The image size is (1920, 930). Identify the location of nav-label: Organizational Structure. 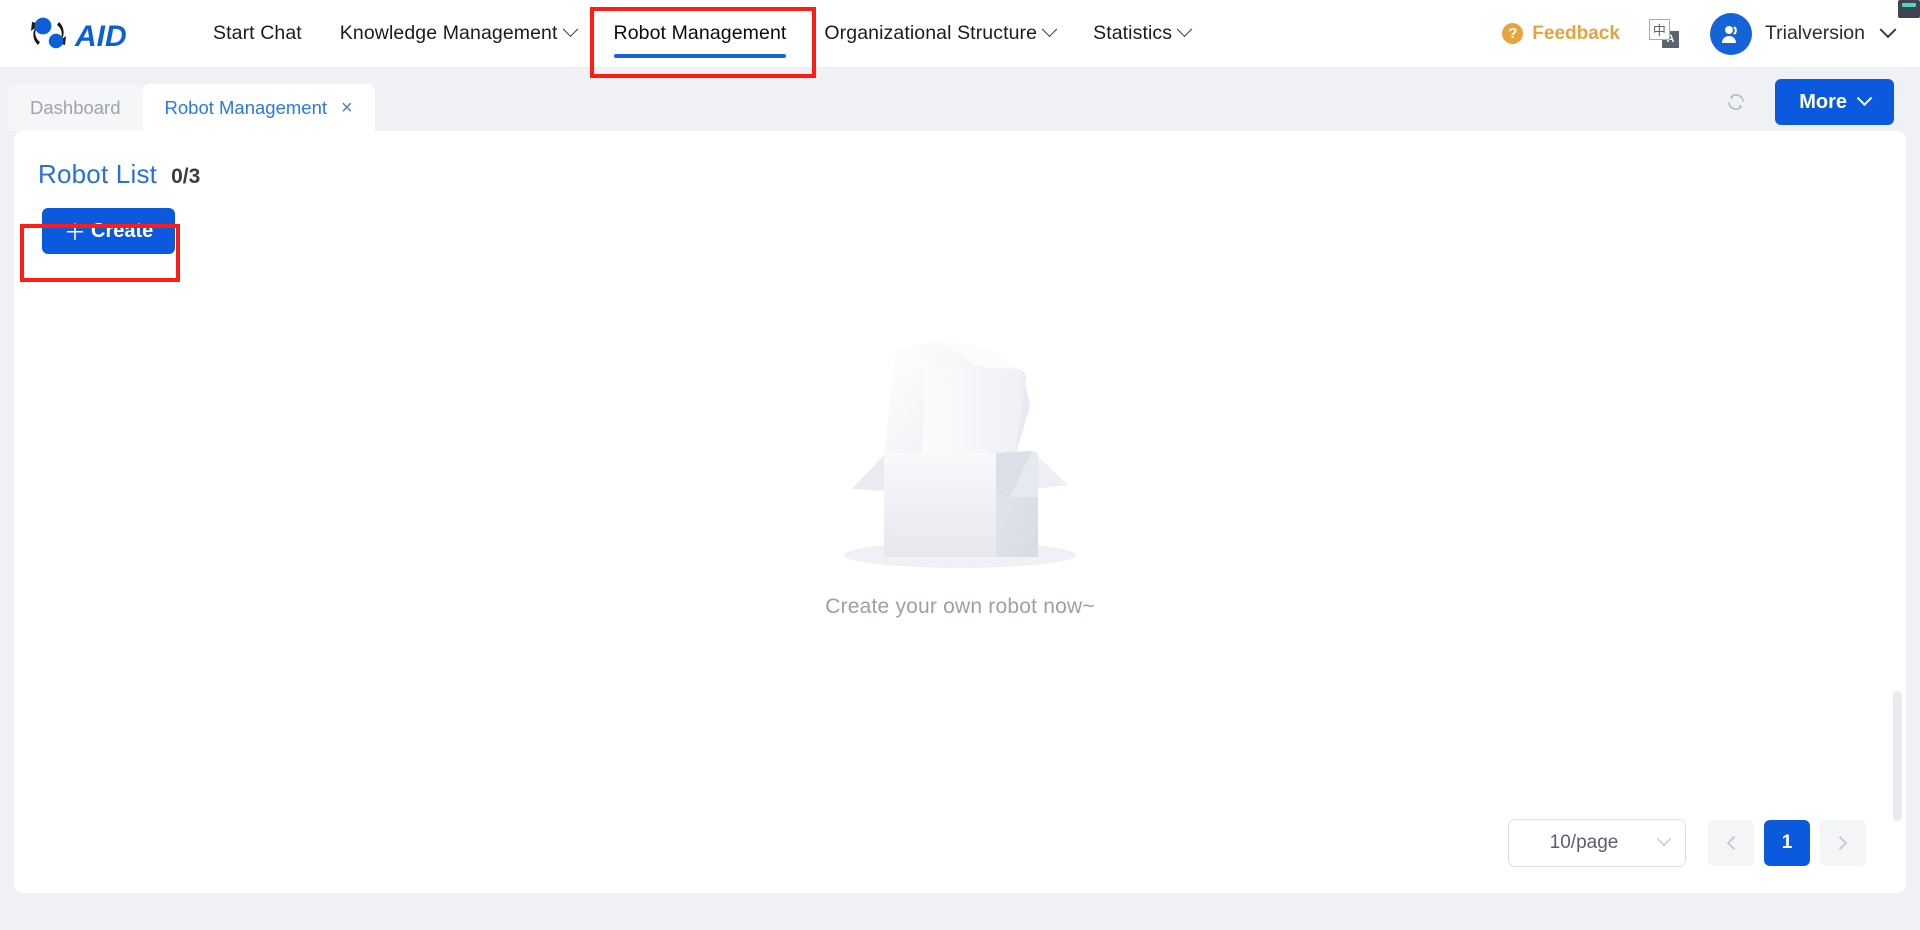
(931, 33).